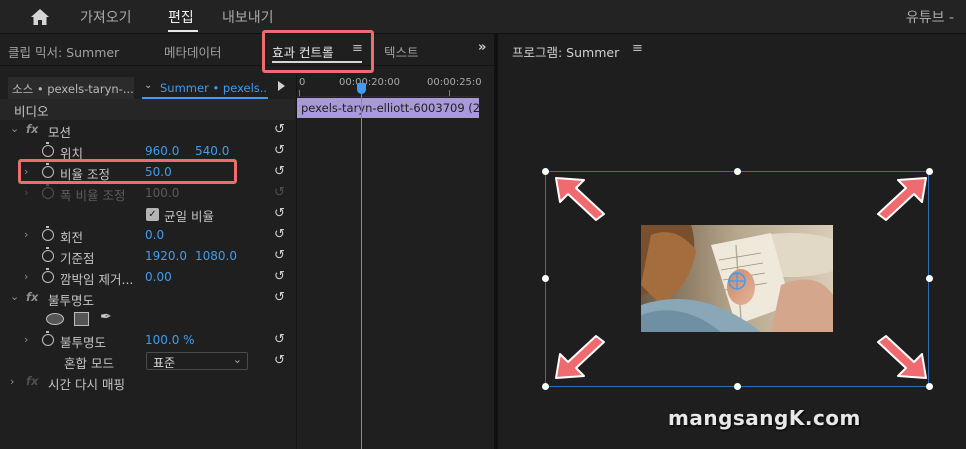 This screenshot has width=966, height=449. I want to click on blend-mode-row: 혼합 모드 표준 ⌄ ↺, so click(151, 361).